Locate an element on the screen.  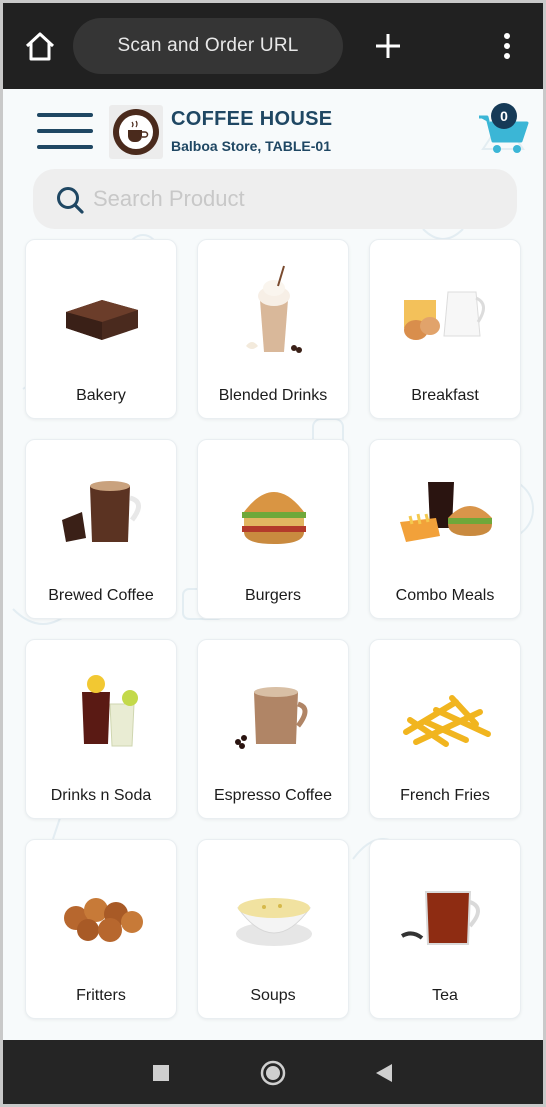
system-navigation-bar is located at coordinates (273, 1072).